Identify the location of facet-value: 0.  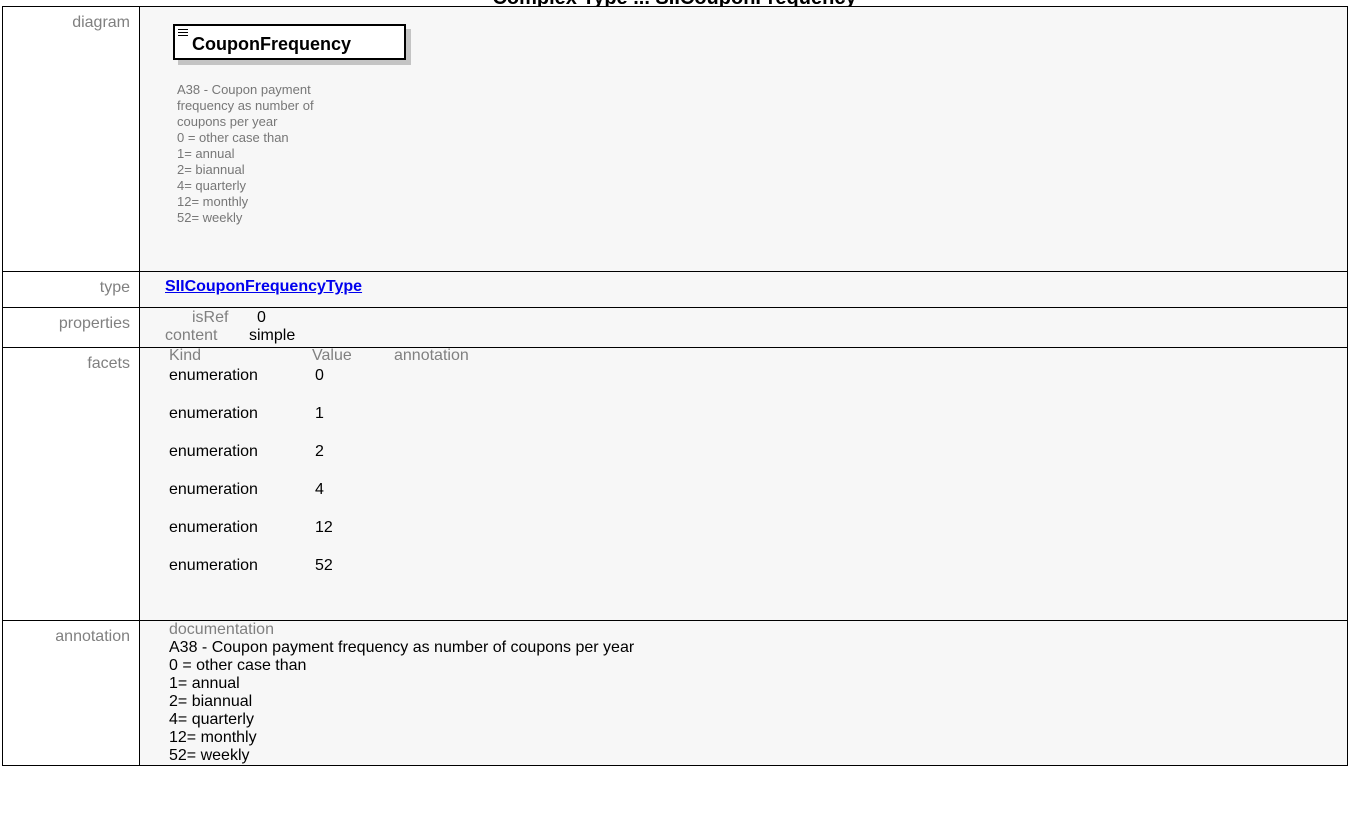
(319, 375).